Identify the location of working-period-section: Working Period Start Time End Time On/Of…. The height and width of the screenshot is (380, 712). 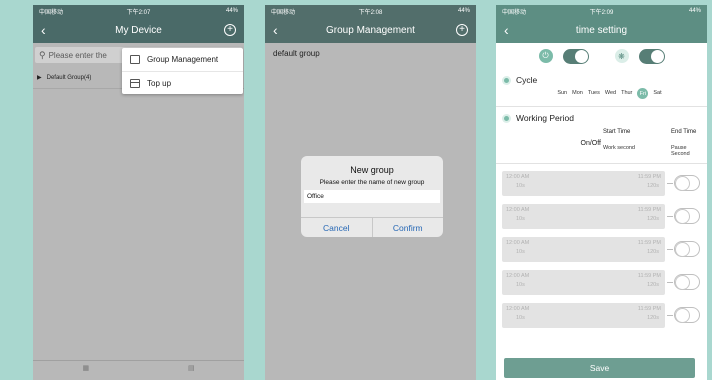
(601, 135).